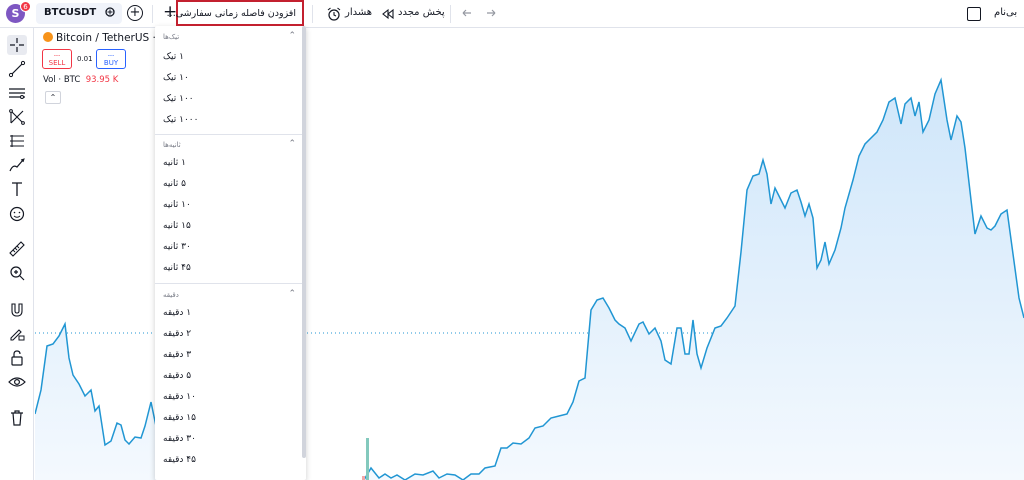  What do you see at coordinates (228, 296) in the screenshot?
I see `section-minutes-header: دقیقه ⌃` at bounding box center [228, 296].